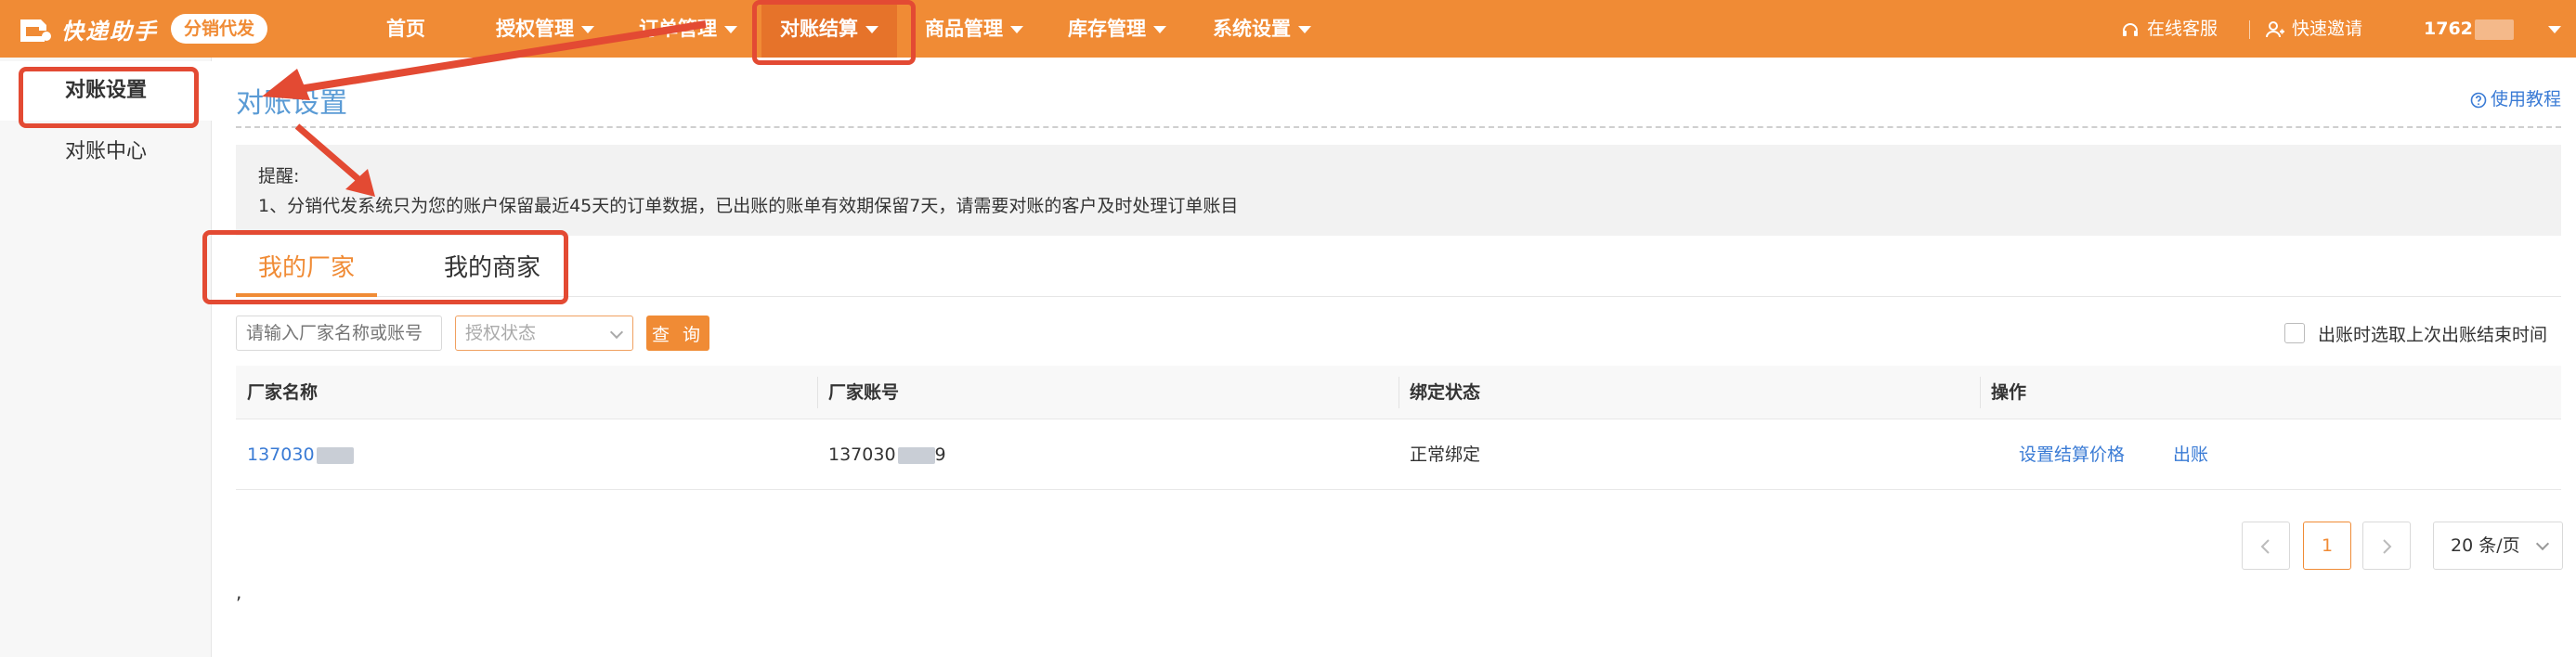 The width and height of the screenshot is (2576, 657). What do you see at coordinates (2190, 454) in the screenshot?
I see `issue-bill-link: 出账` at bounding box center [2190, 454].